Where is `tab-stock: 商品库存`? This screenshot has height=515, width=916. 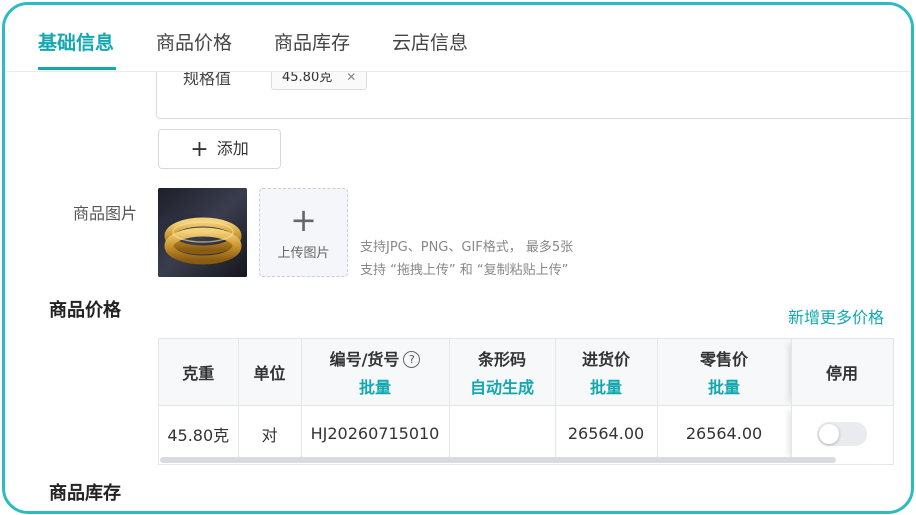
tab-stock: 商品库存 is located at coordinates (312, 41).